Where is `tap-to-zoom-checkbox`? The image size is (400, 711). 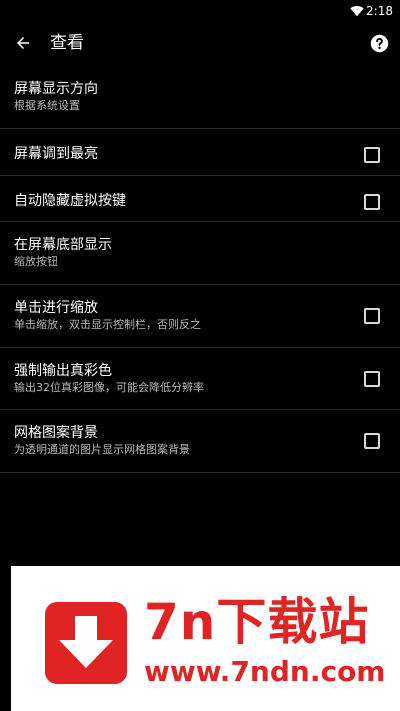
tap-to-zoom-checkbox is located at coordinates (372, 316).